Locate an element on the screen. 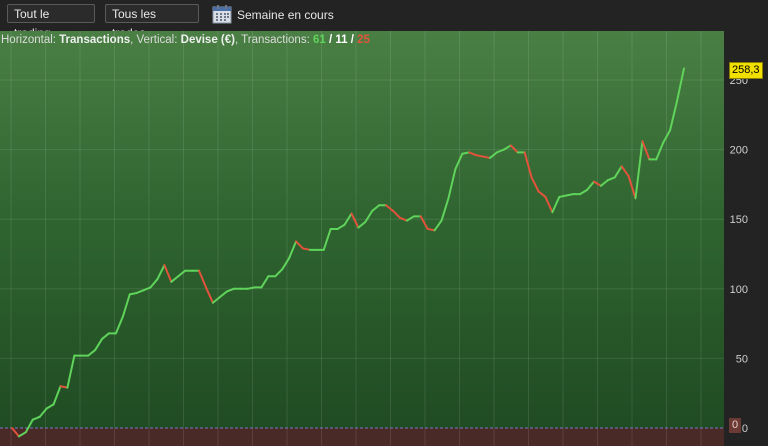  y-tick-label: 200 is located at coordinates (739, 151).